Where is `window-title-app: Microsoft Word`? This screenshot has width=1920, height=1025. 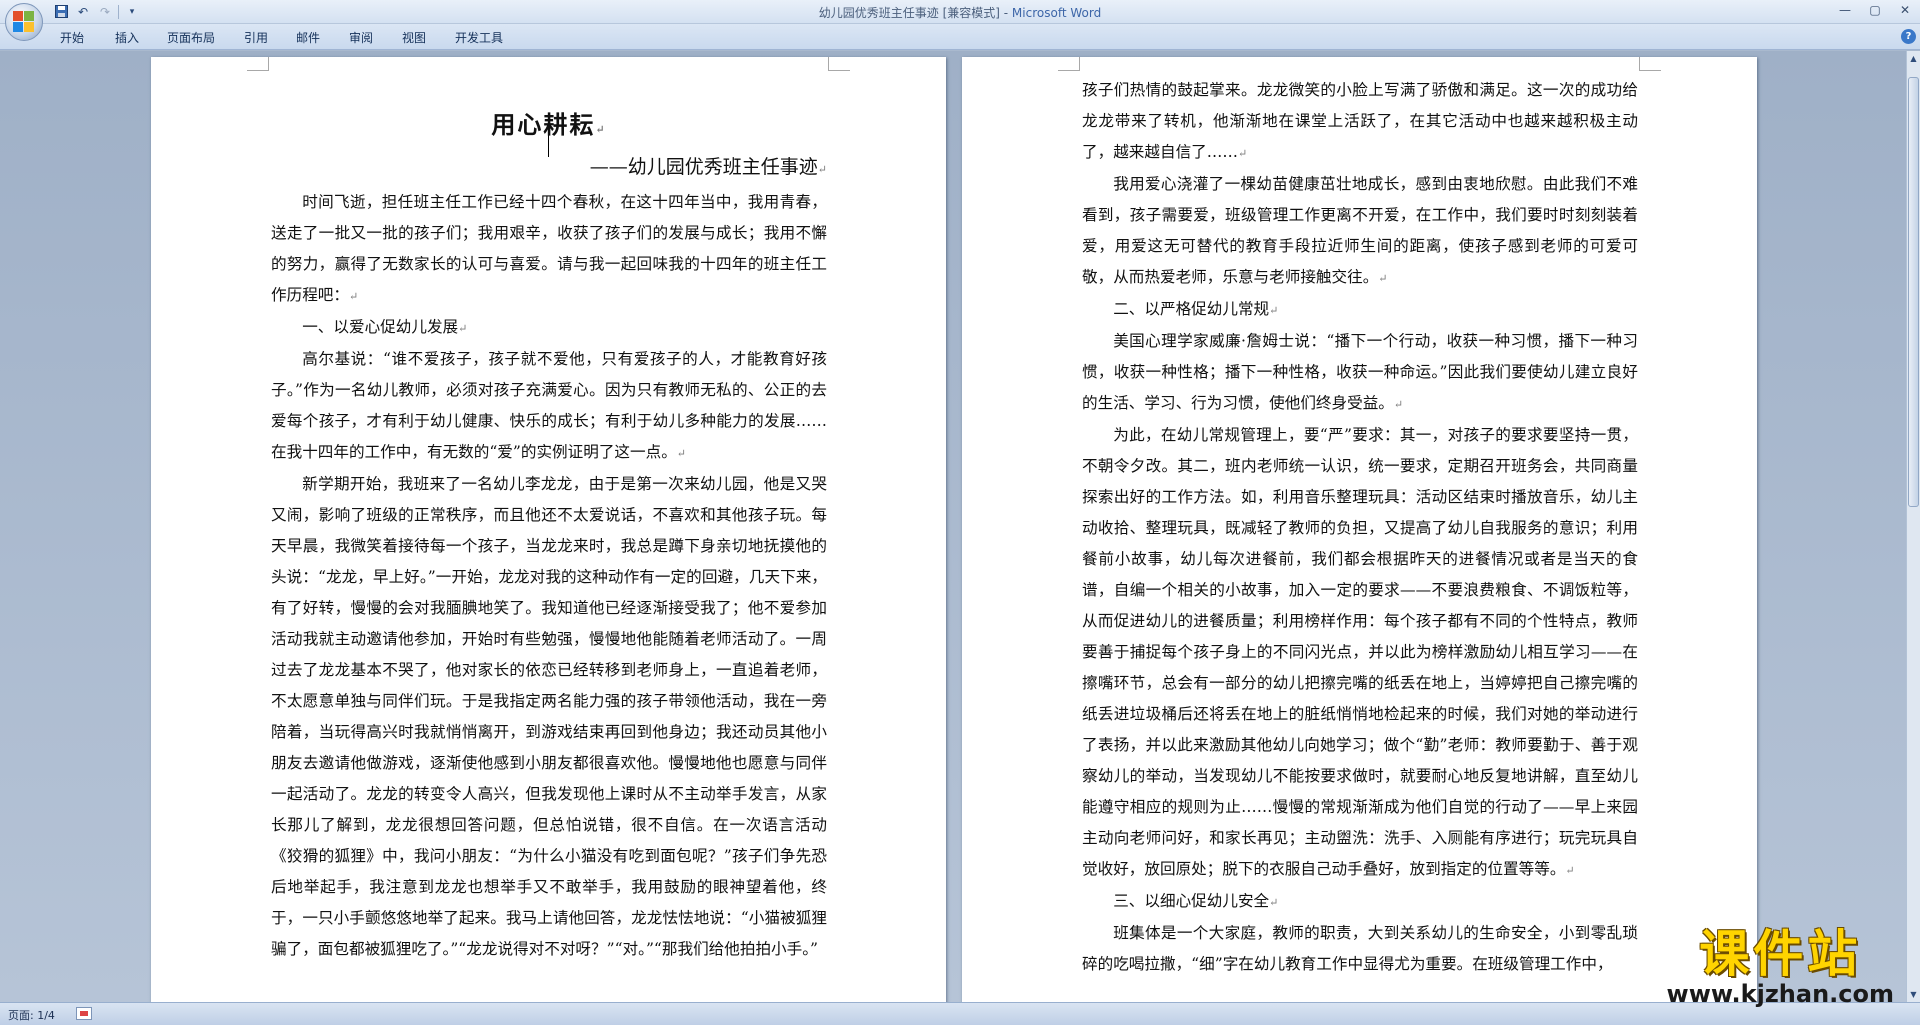 window-title-app: Microsoft Word is located at coordinates (1056, 13).